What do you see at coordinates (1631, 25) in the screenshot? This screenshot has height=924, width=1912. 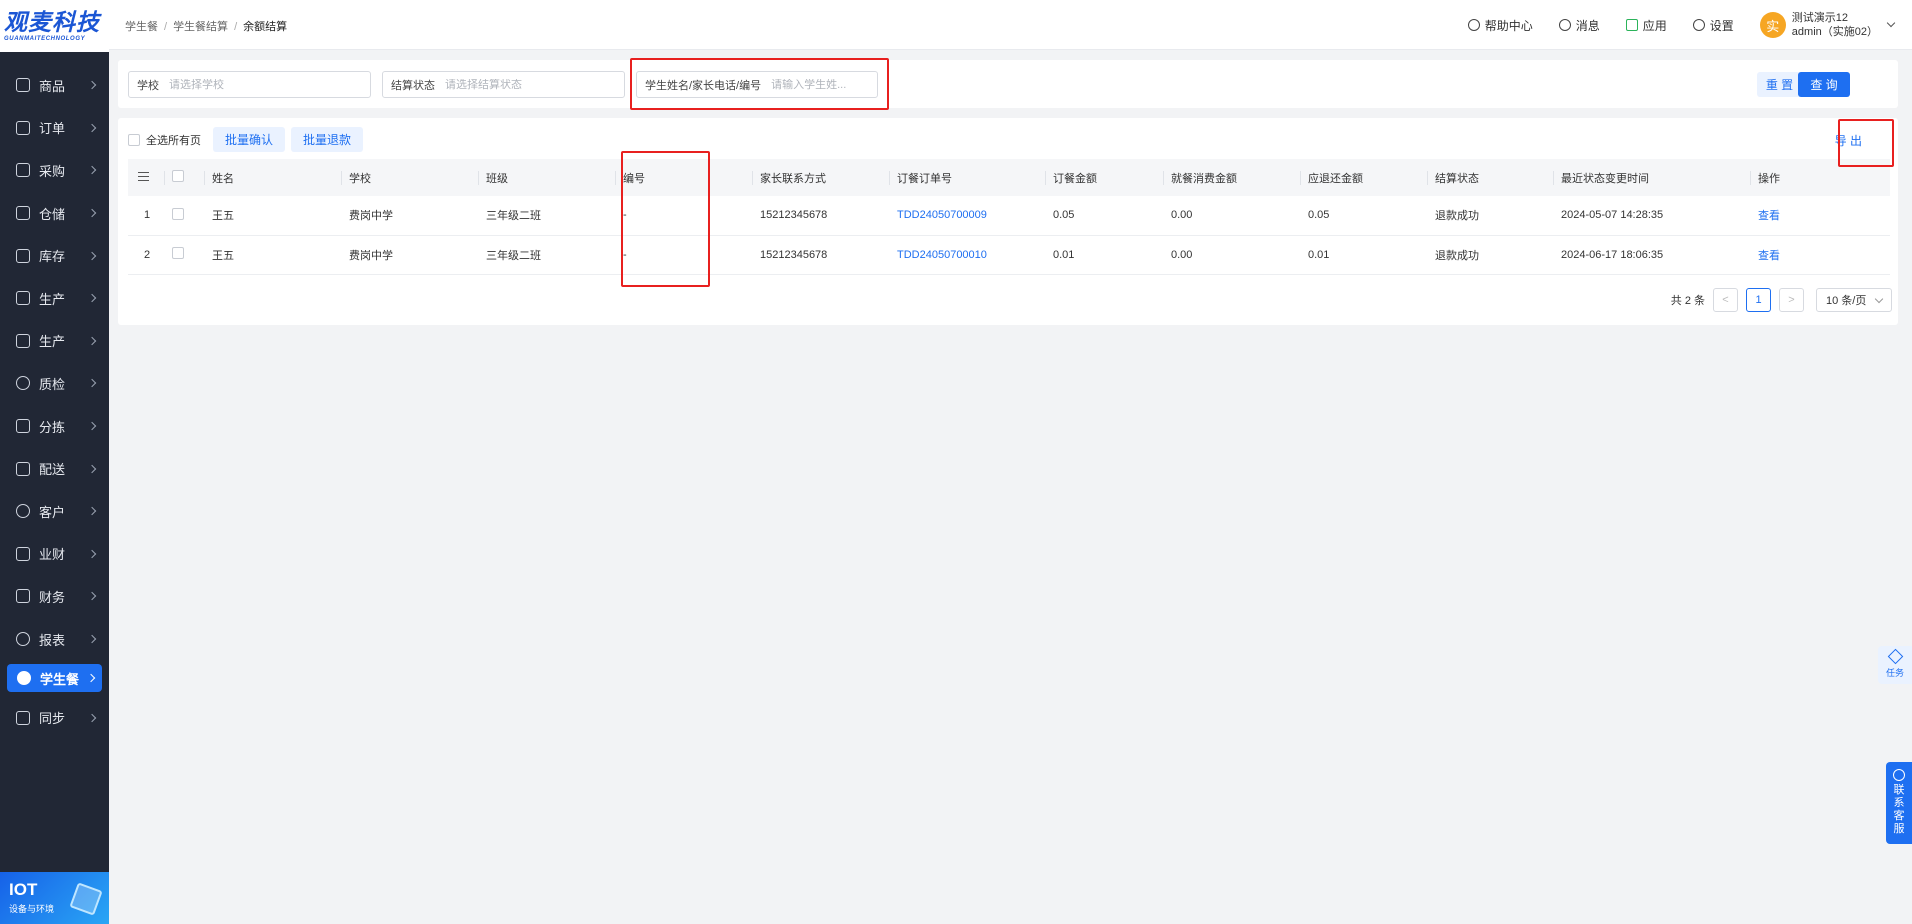 I see `download-icon` at bounding box center [1631, 25].